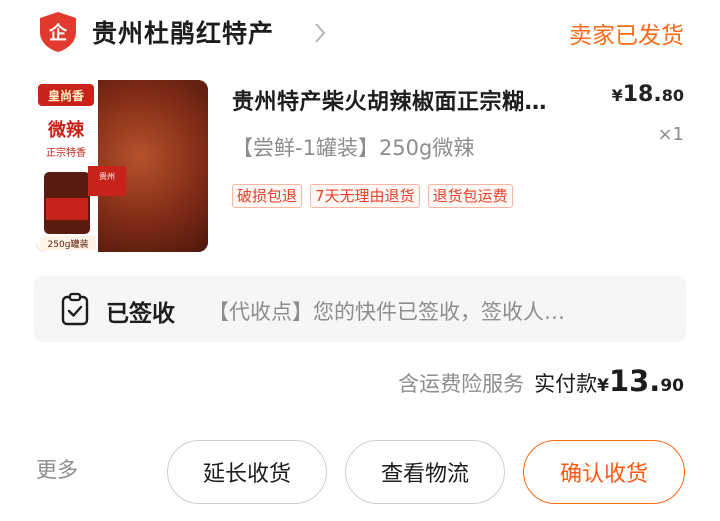 The height and width of the screenshot is (521, 720). What do you see at coordinates (642, 94) in the screenshot?
I see `price-integer: 18.` at bounding box center [642, 94].